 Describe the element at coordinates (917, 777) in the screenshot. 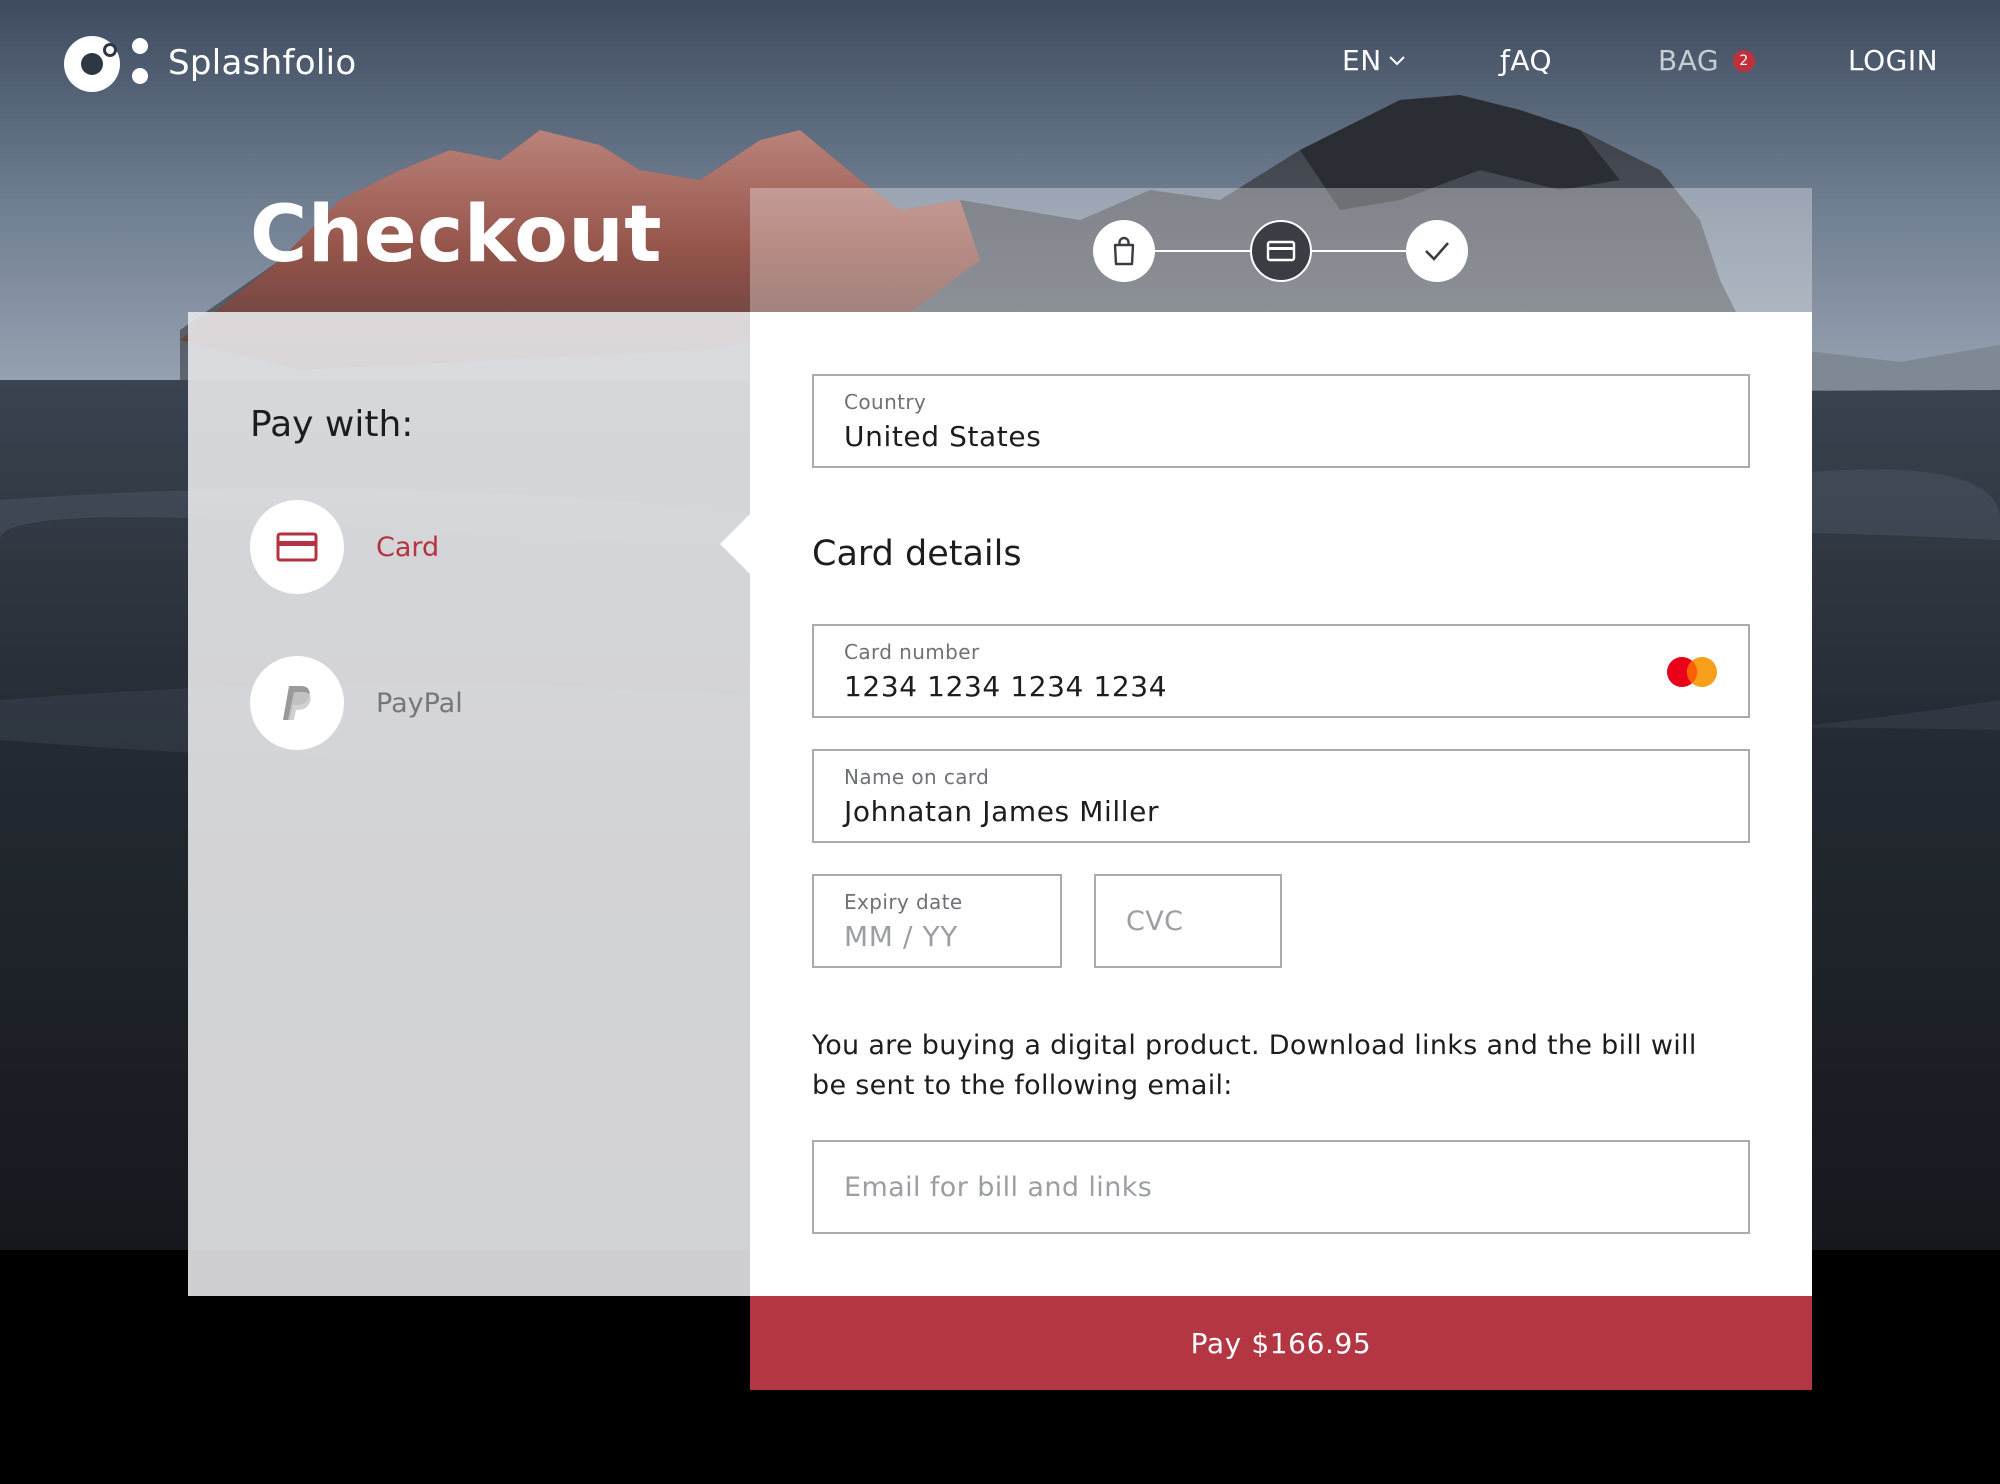

I see `name-on-card-label: Name on card` at that location.